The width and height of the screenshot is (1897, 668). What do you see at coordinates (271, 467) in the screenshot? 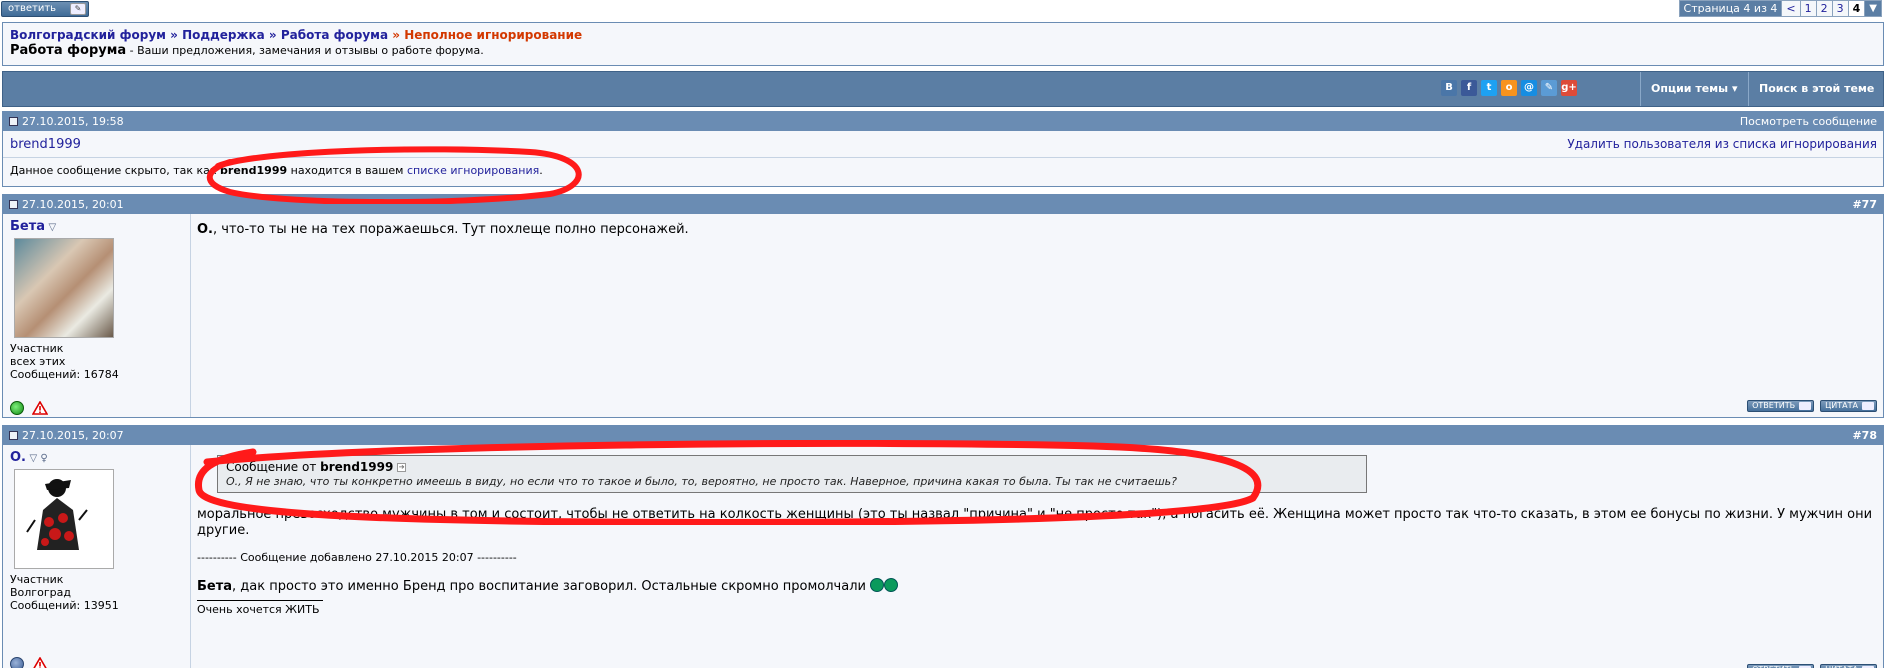
I see `quote-from-label: Сообщение от` at bounding box center [271, 467].